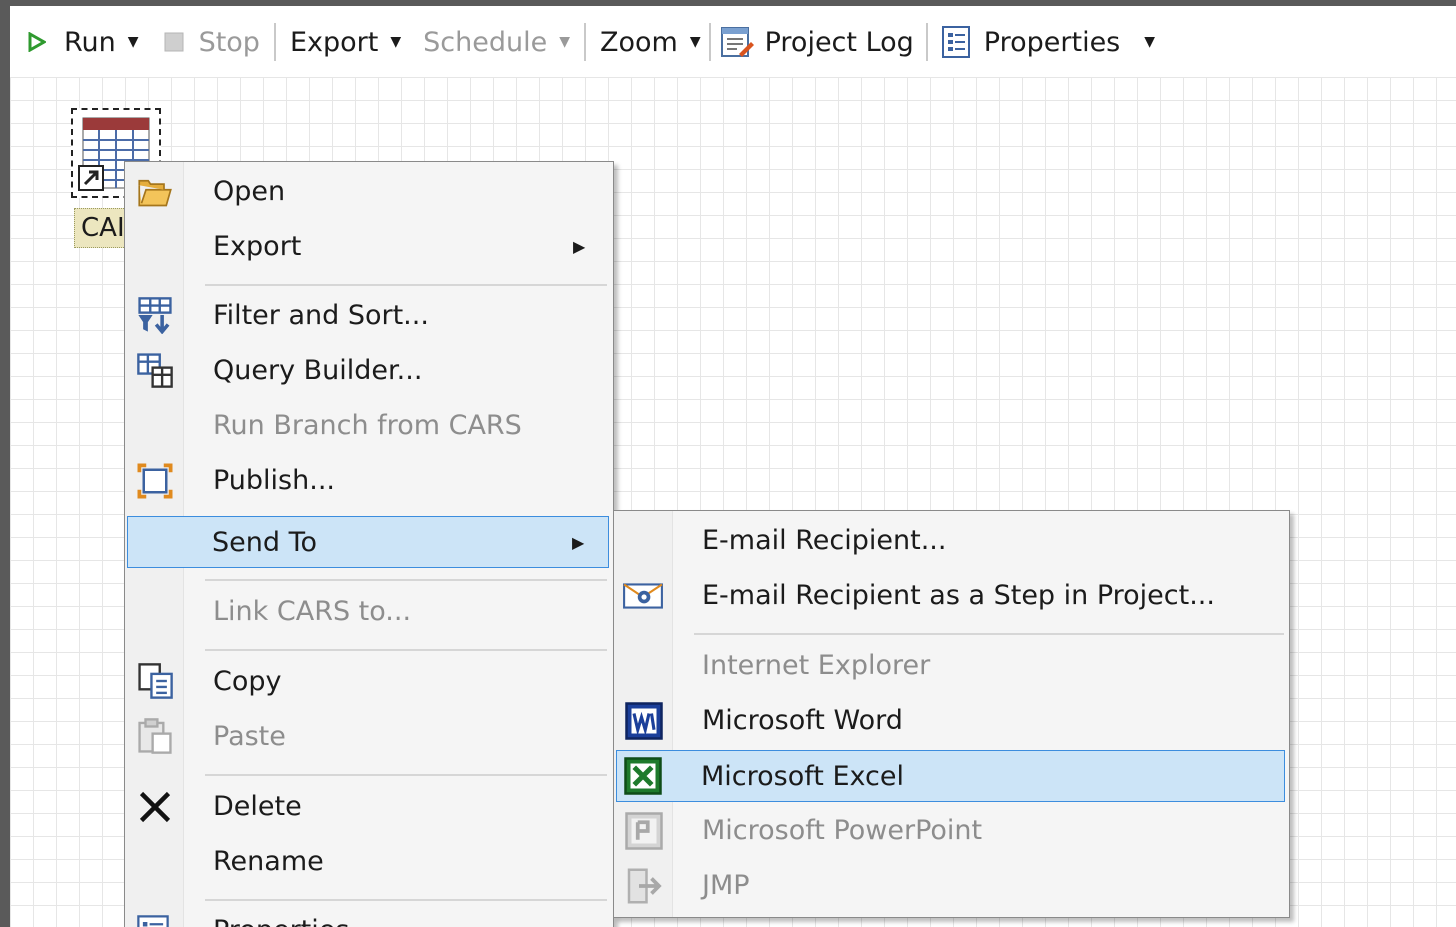 The height and width of the screenshot is (927, 1456). I want to click on menu-item-delete: Delete, so click(369, 807).